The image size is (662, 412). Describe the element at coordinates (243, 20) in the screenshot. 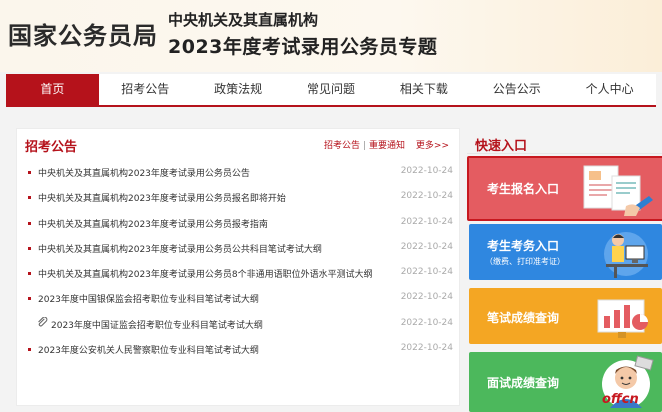

I see `header-subtitle: 中央机关及其直属机构` at that location.